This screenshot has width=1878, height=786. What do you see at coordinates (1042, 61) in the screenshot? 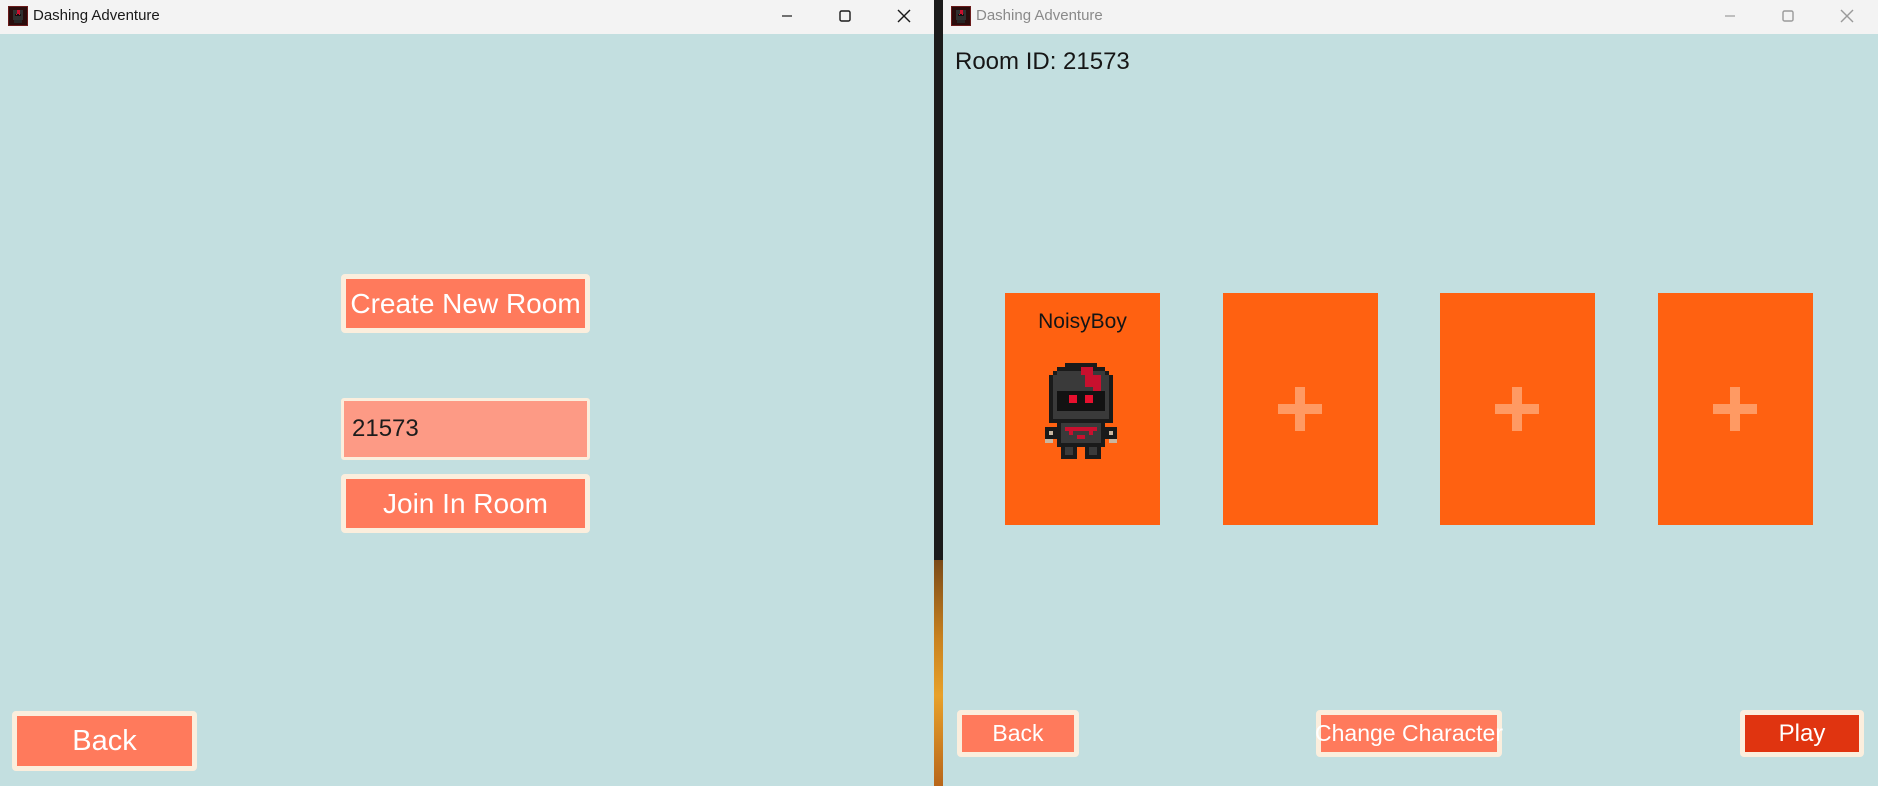
I see `room-id-label: Room ID: 21573` at bounding box center [1042, 61].